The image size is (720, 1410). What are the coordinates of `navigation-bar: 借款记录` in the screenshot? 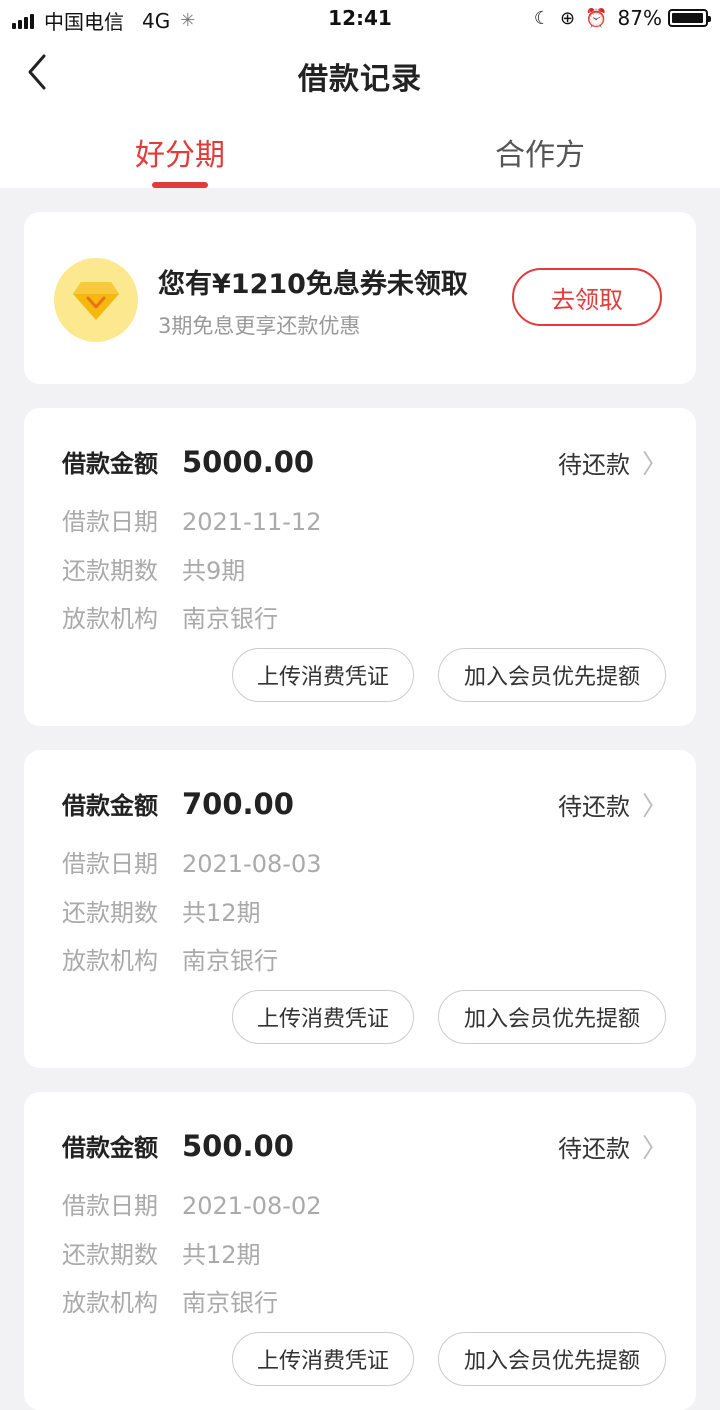 It's located at (360, 73).